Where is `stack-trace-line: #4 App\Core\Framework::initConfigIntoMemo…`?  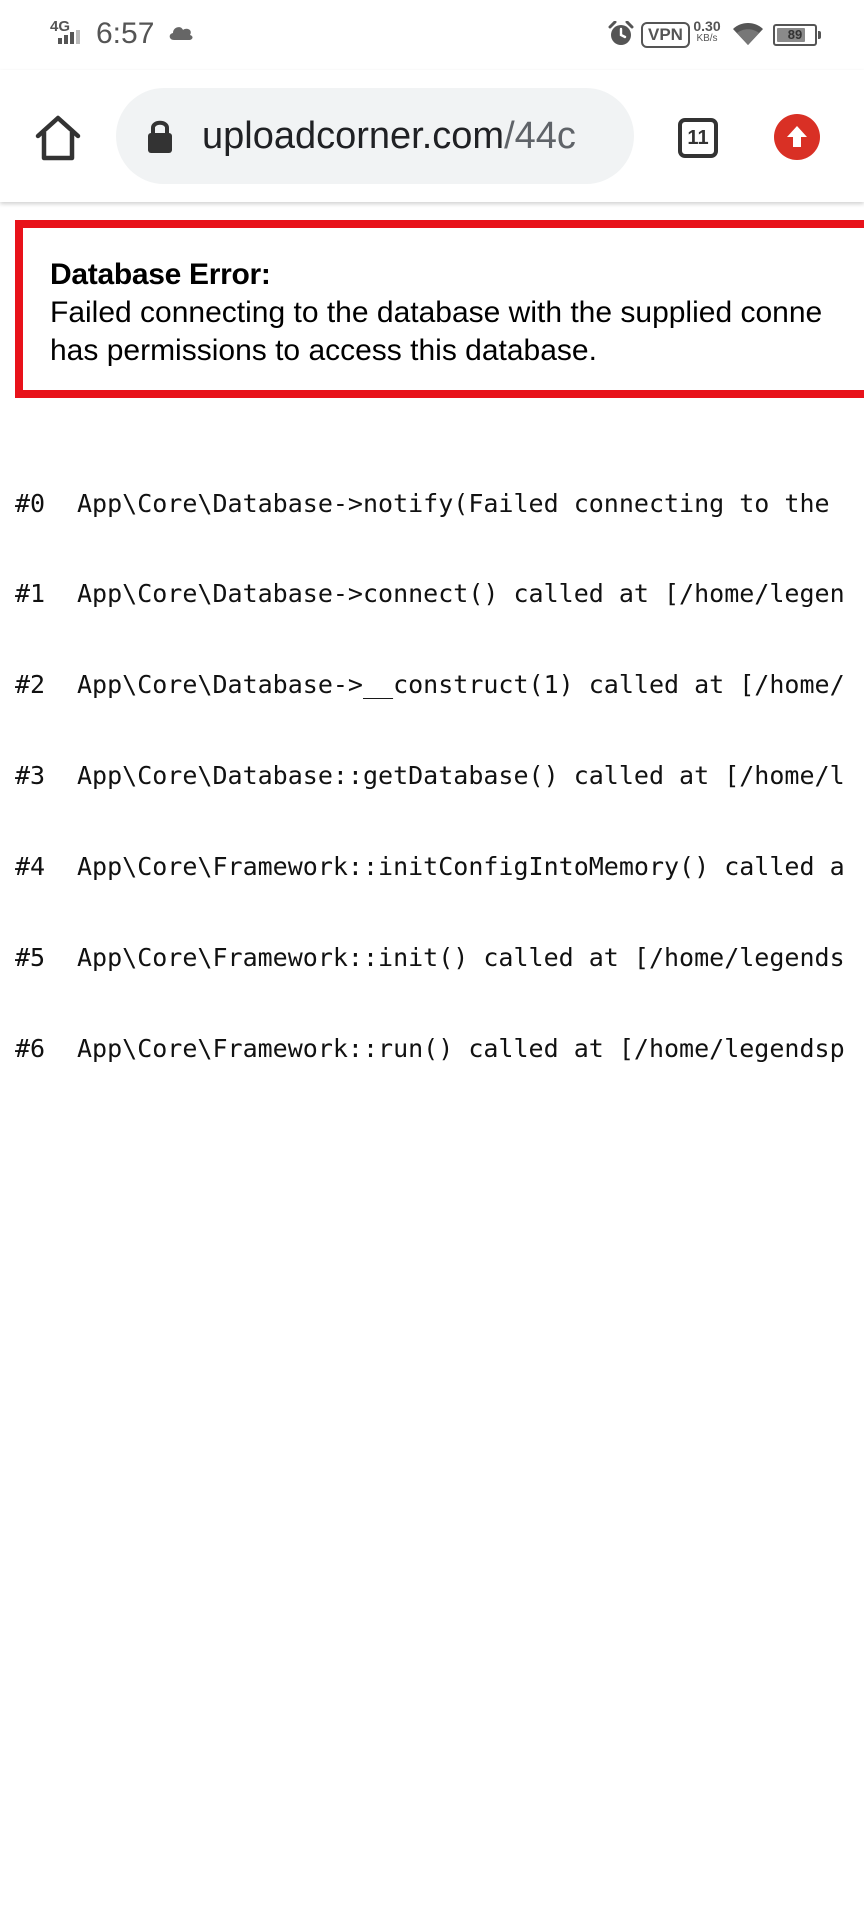
stack-trace-line: #4 App\Core\Framework::initConfigIntoMemo… is located at coordinates (430, 867).